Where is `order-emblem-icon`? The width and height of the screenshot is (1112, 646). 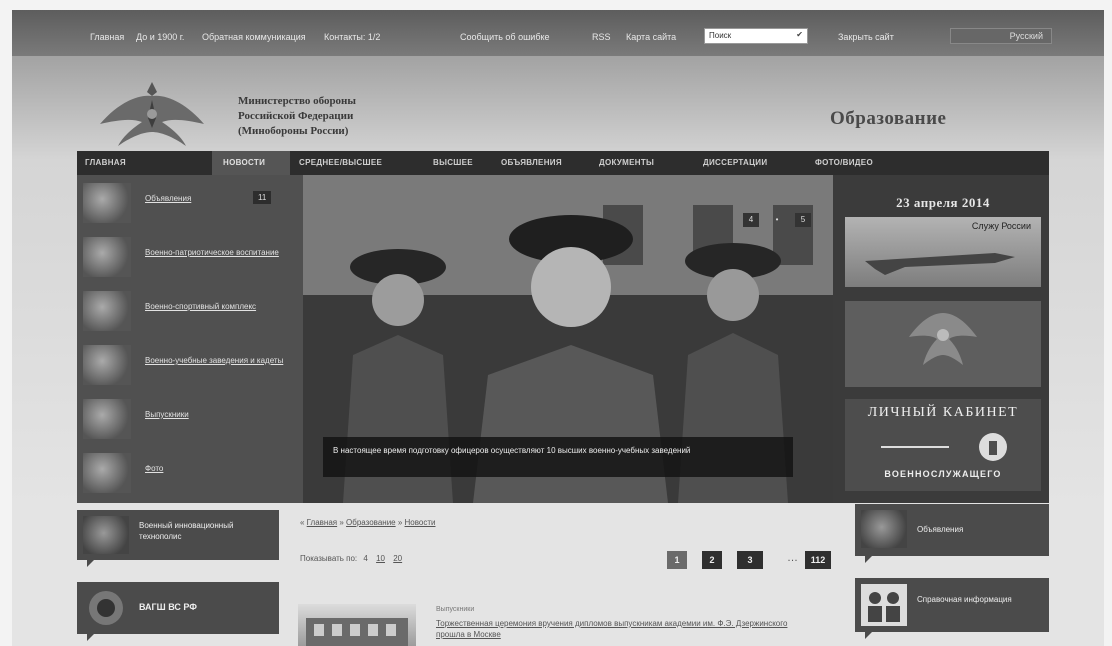
order-emblem-icon is located at coordinates (106, 608).